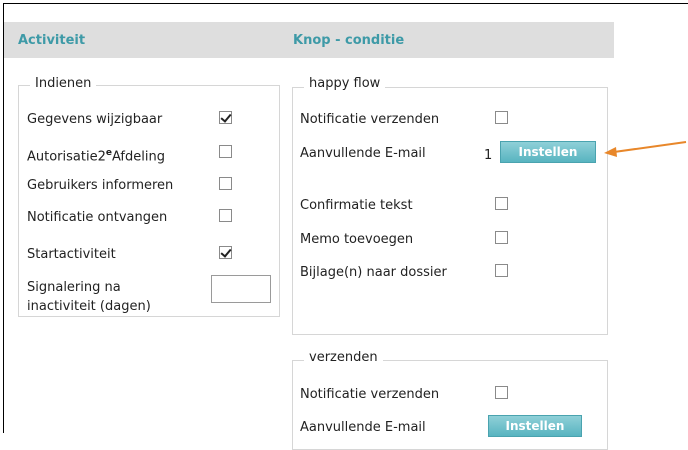  I want to click on label-notificatie-verzenden: Notificatie verzenden, so click(370, 119).